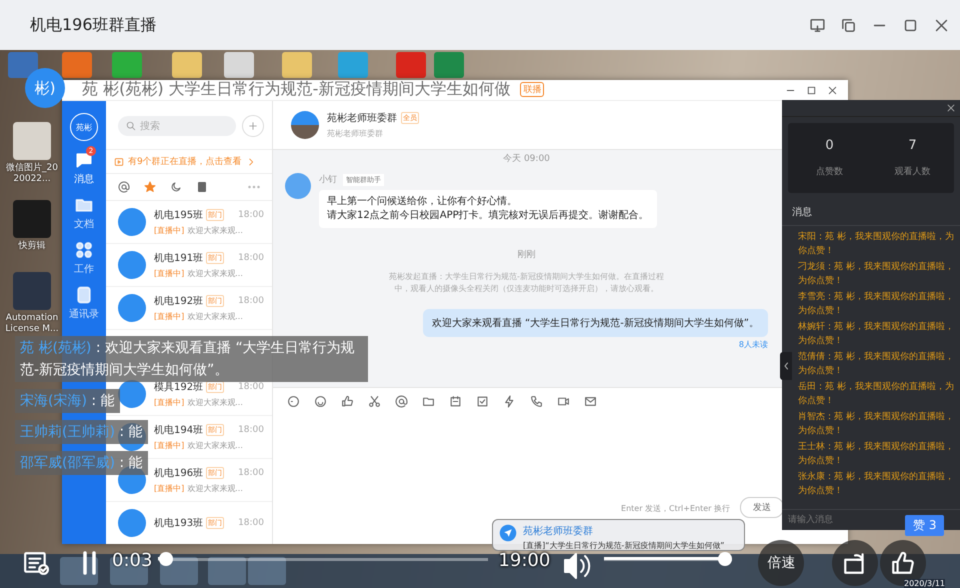 The image size is (960, 588). Describe the element at coordinates (509, 401) in the screenshot. I see `lightning-icon` at that location.